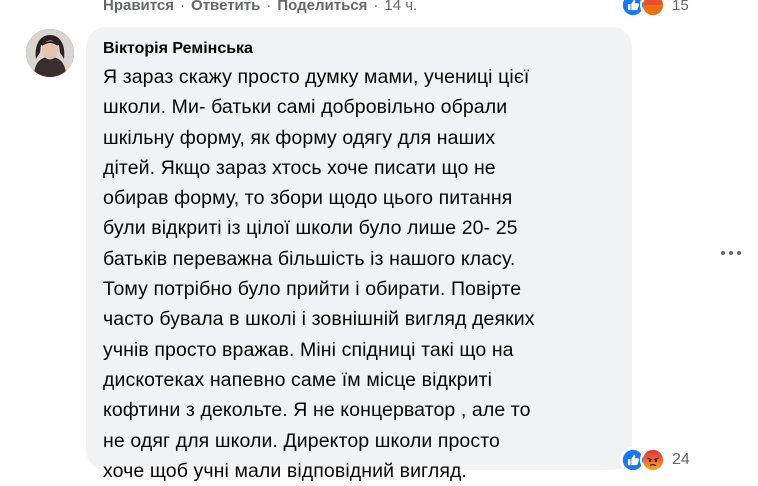 The height and width of the screenshot is (486, 758). I want to click on share-link: Поделиться, so click(322, 7).